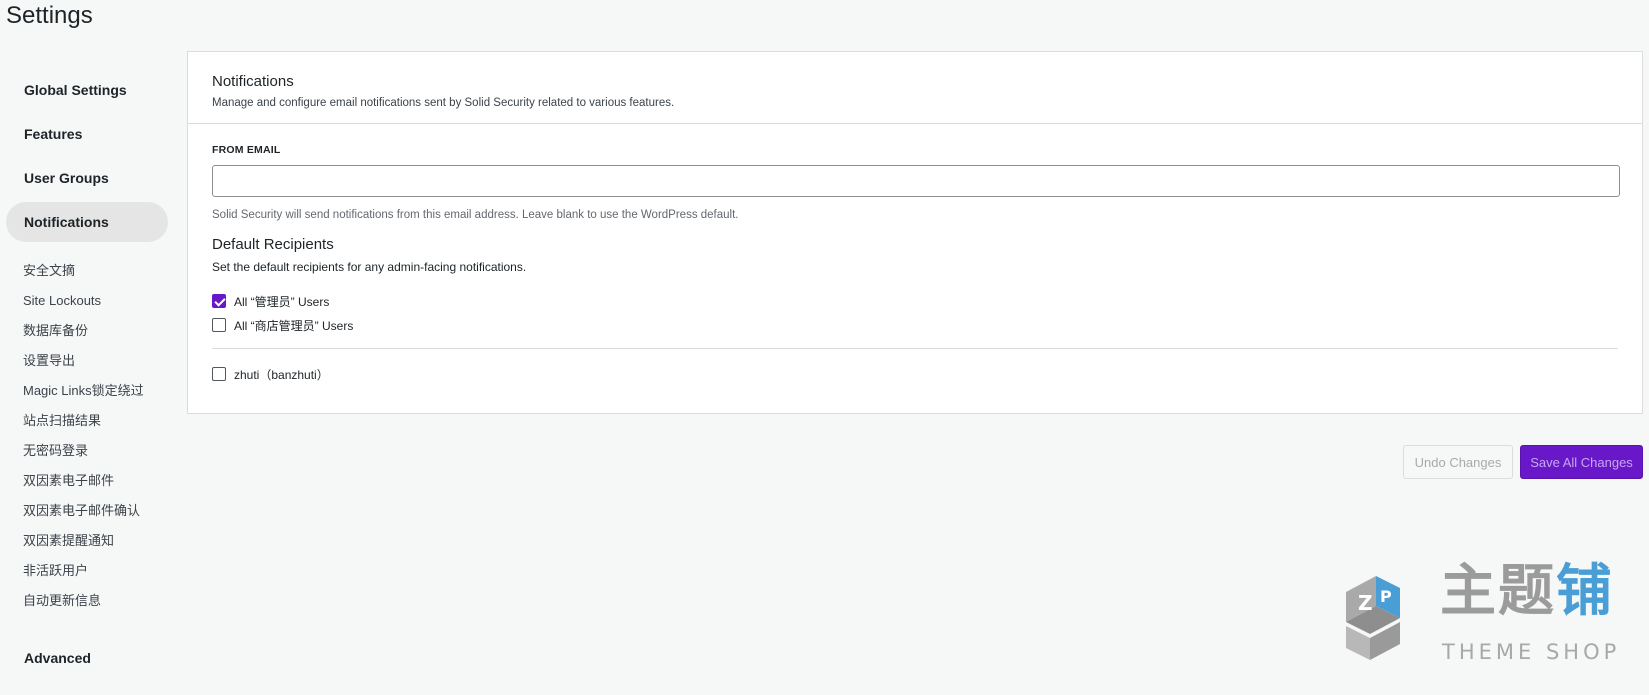 This screenshot has height=695, width=1649. What do you see at coordinates (87, 134) in the screenshot?
I see `sidebar-item-features: Features` at bounding box center [87, 134].